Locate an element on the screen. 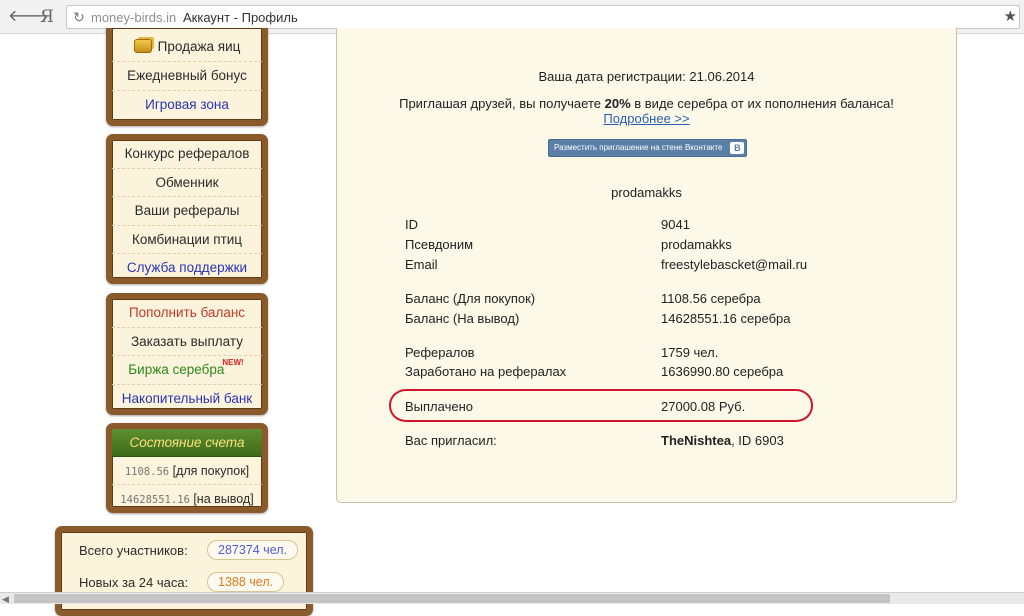 This screenshot has height=616, width=1024. info-value-balance-purchase: 1108.56 серебра is located at coordinates (711, 298).